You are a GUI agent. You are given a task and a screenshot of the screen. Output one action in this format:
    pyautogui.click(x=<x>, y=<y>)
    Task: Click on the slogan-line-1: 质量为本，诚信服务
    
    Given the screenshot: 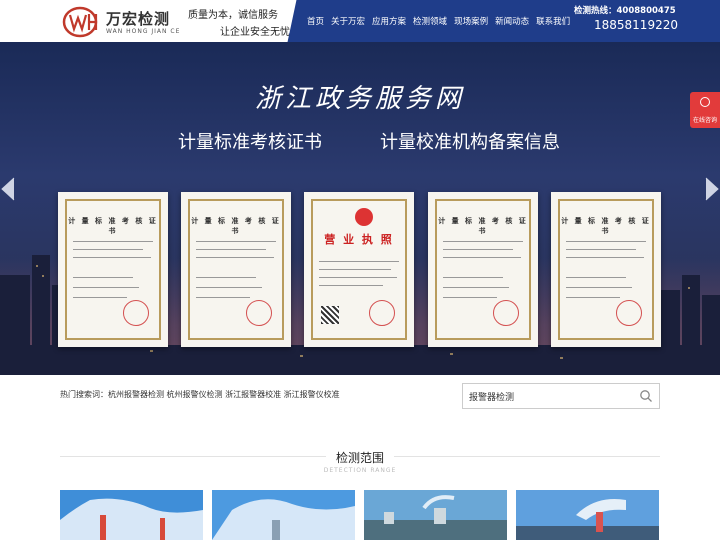 What is the action you would take?
    pyautogui.click(x=233, y=15)
    